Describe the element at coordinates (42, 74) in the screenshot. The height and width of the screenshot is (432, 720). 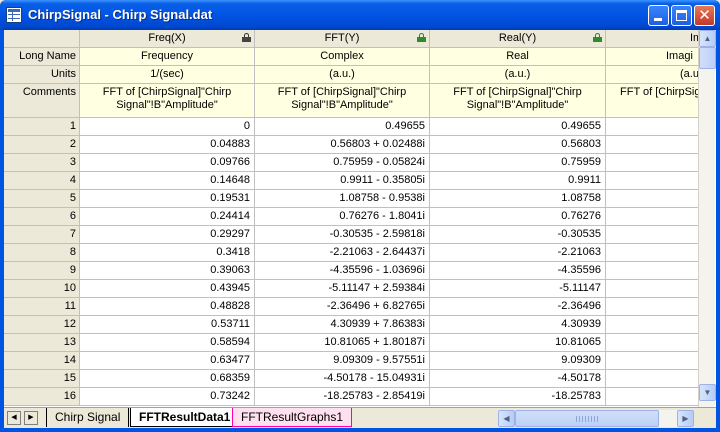
I see `row-label-units: Units` at that location.